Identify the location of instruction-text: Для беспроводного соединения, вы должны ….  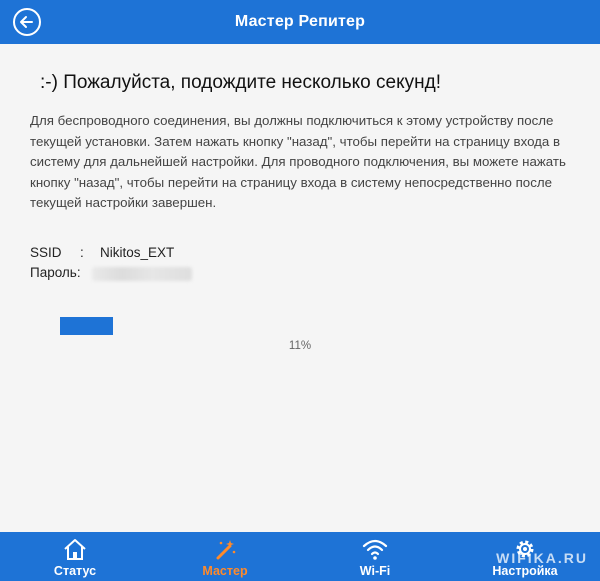
(298, 161).